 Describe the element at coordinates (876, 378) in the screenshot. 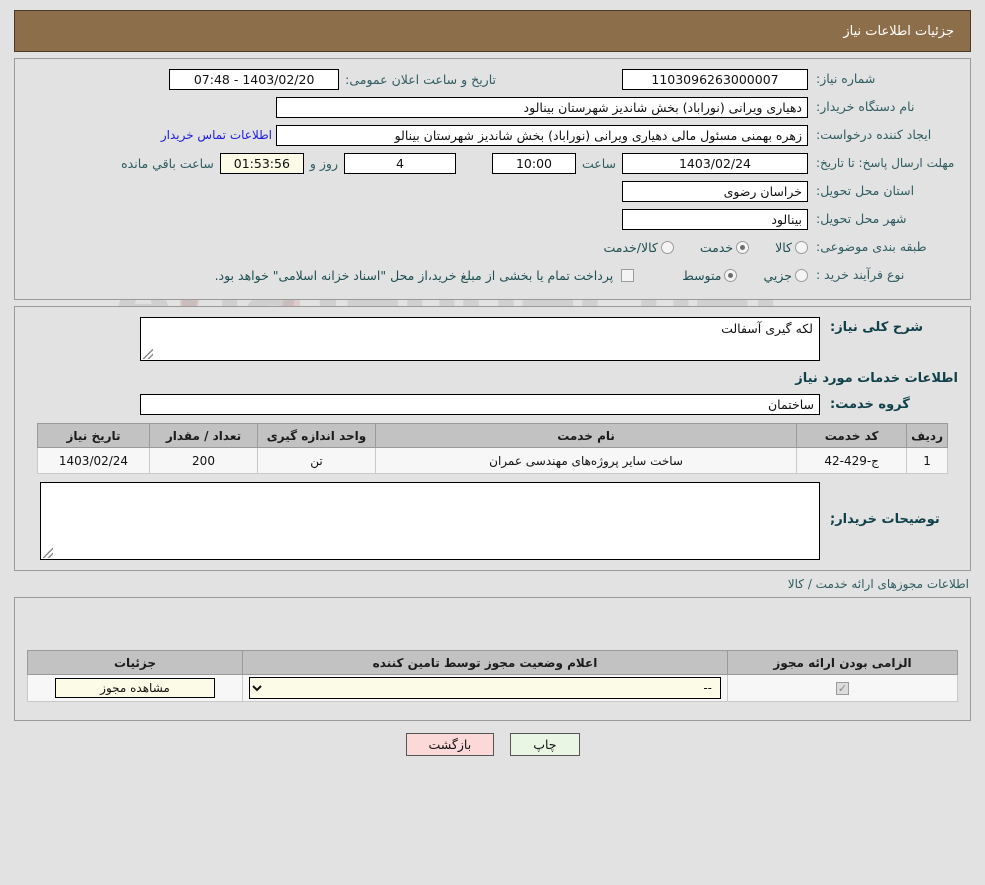

I see `services-section-title: اطلاعات خدمات مورد نیاز` at that location.